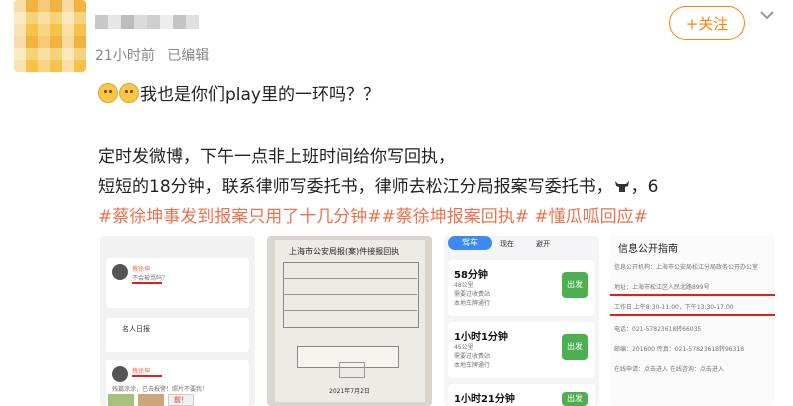 Image resolution: width=793 pixels, height=406 pixels. Describe the element at coordinates (470, 243) in the screenshot. I see `tab-drive: 驾车` at that location.